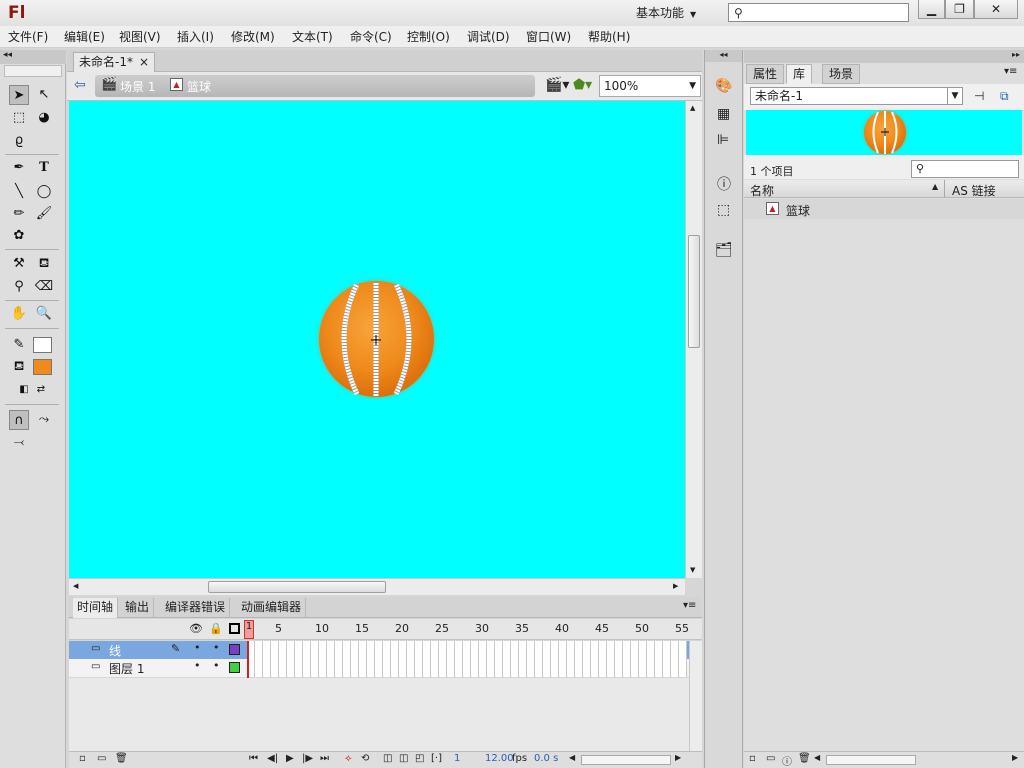  I want to click on straighten-icon: ⤙, so click(19, 443).